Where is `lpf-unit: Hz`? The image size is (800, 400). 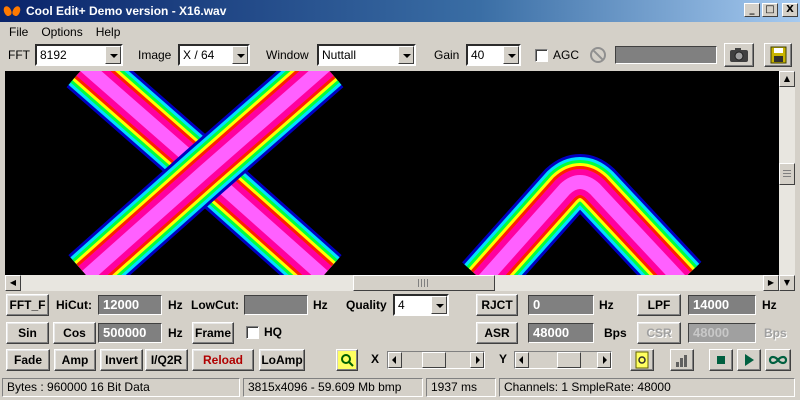 lpf-unit: Hz is located at coordinates (769, 305).